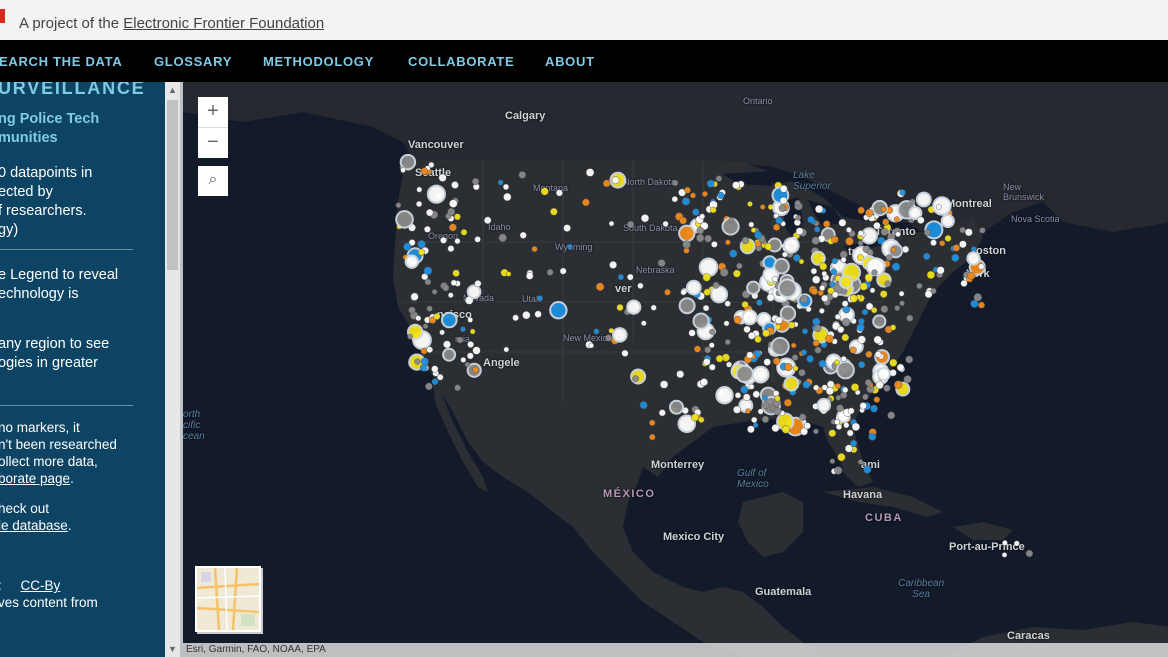 The width and height of the screenshot is (1168, 657). Describe the element at coordinates (1035, 219) in the screenshot. I see `label-nova-scotia: Nova Scotia` at that location.